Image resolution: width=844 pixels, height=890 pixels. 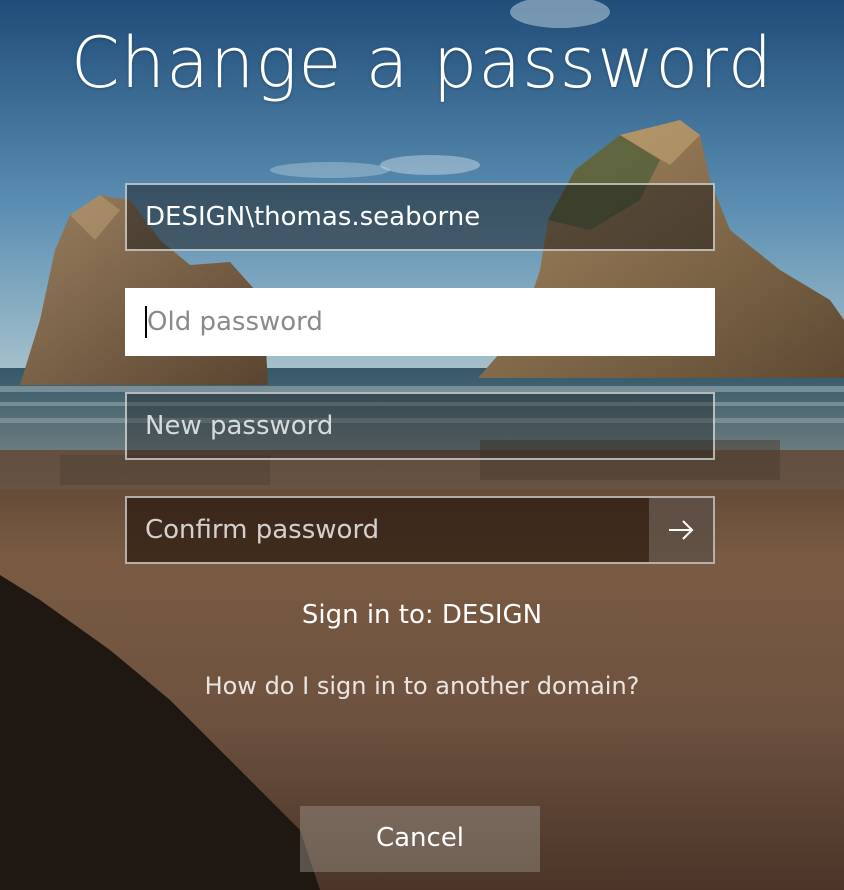 What do you see at coordinates (239, 426) in the screenshot?
I see `new-password-placeholder: New password` at bounding box center [239, 426].